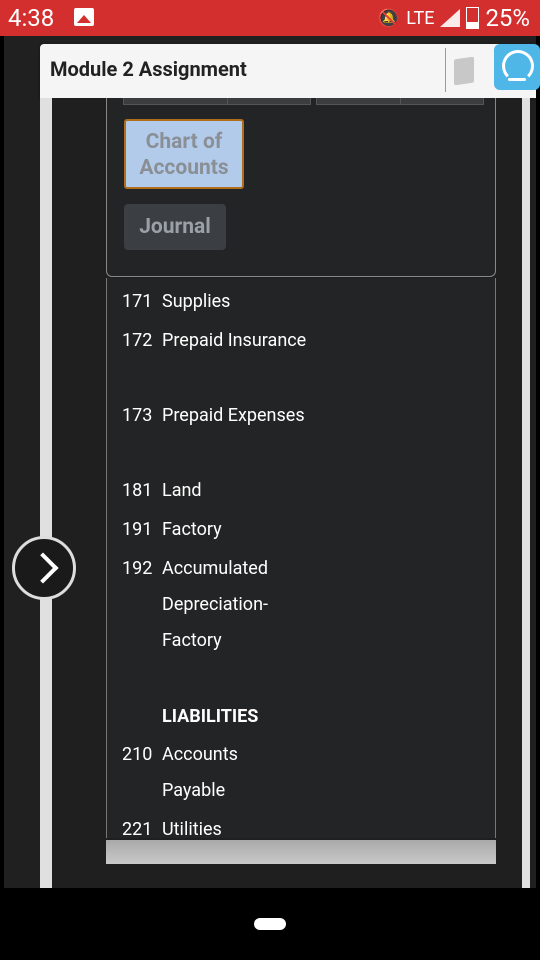 The height and width of the screenshot is (960, 540). What do you see at coordinates (148, 69) in the screenshot?
I see `modal-title: Module 2 Assignment` at bounding box center [148, 69].